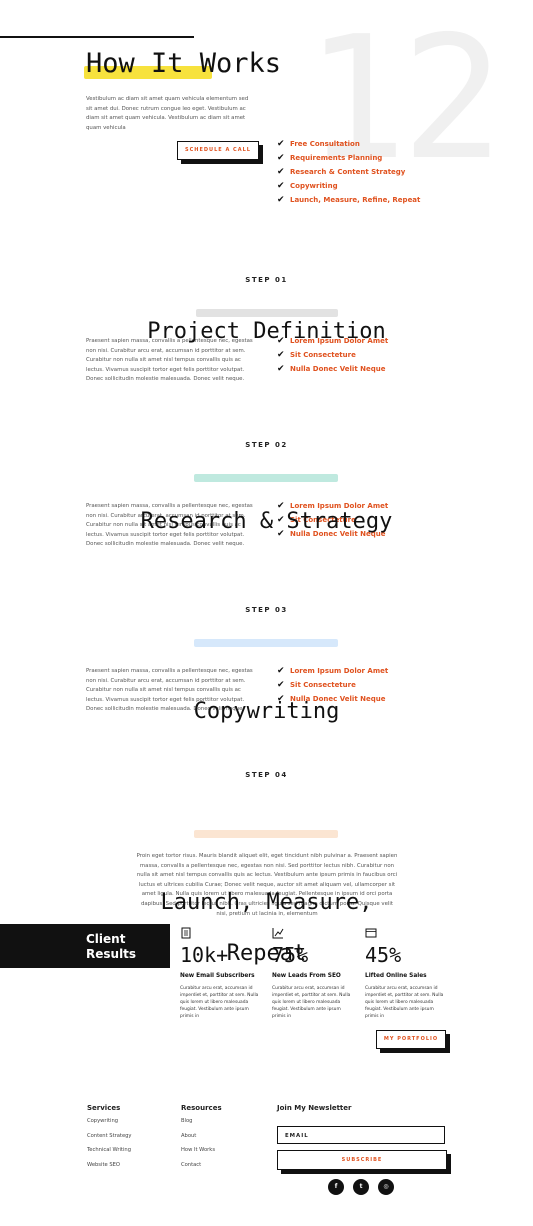 This screenshot has width=533, height=1226. Describe the element at coordinates (333, 671) in the screenshot. I see `list-item: ✔ Lorem Ipsum Dolor Amet` at that location.